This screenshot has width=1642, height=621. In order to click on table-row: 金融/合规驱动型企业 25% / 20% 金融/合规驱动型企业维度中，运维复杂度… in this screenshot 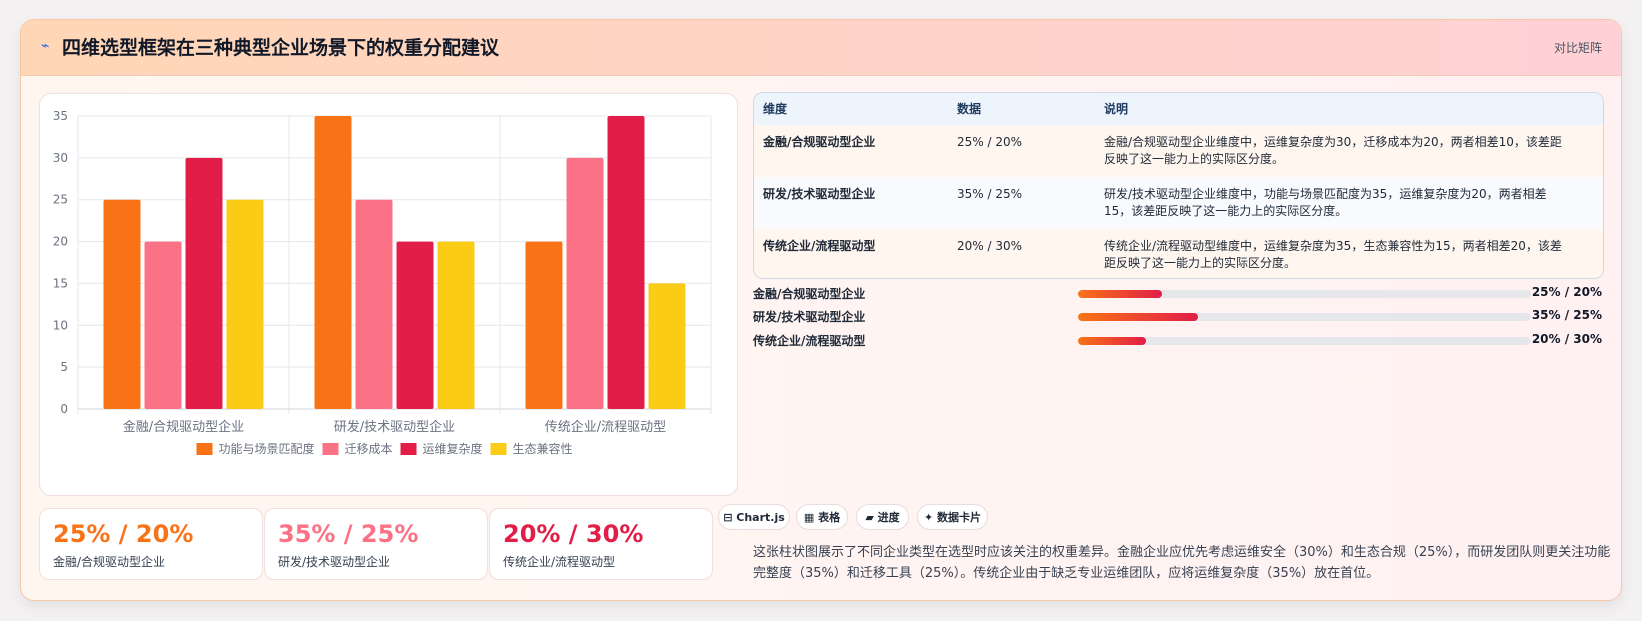, I will do `click(1178, 151)`.